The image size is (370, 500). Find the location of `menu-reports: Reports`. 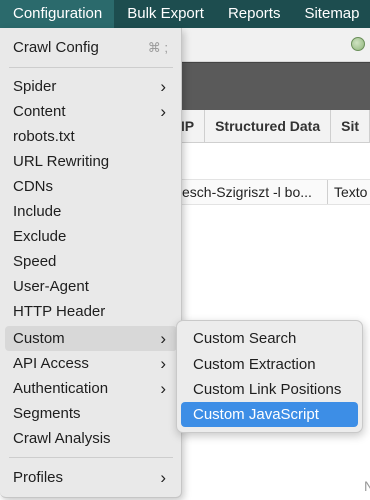

menu-reports: Reports is located at coordinates (253, 14).